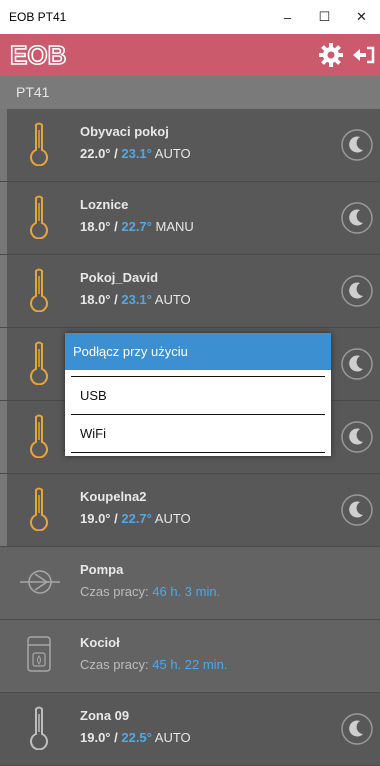  I want to click on zone-row: Zona 09 19.0° / 22.5° AUTO, so click(190, 729).